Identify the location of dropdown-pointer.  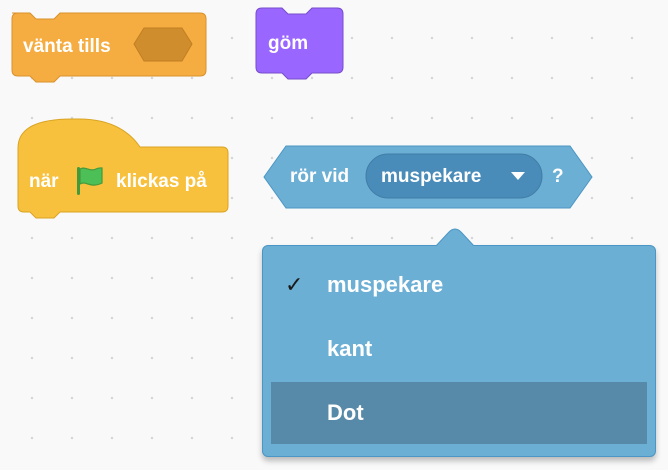
(455, 239).